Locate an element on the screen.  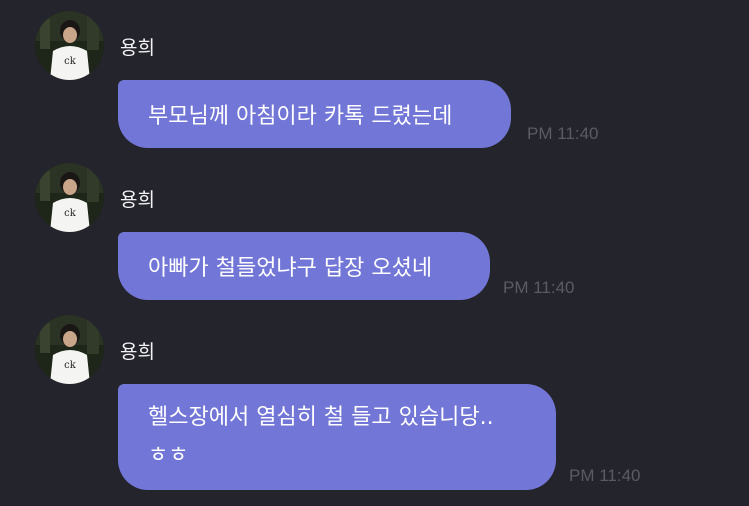
message-text: 헬스장에서 열심히 철 들고 있습니당.. is located at coordinates (321, 417).